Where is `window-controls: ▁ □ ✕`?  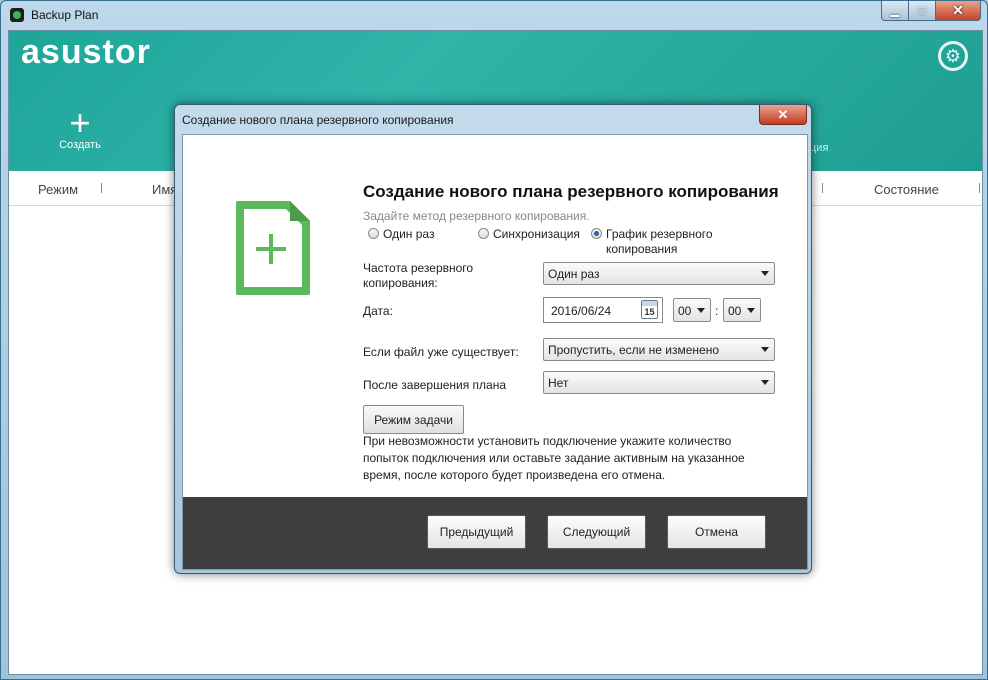
window-controls: ▁ □ ✕ is located at coordinates (931, 11).